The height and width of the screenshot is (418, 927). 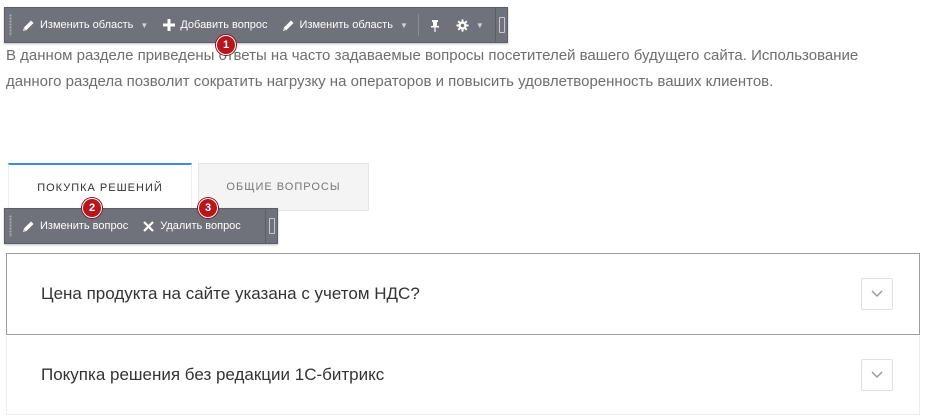 What do you see at coordinates (226, 45) in the screenshot?
I see `step-badge-1: 1` at bounding box center [226, 45].